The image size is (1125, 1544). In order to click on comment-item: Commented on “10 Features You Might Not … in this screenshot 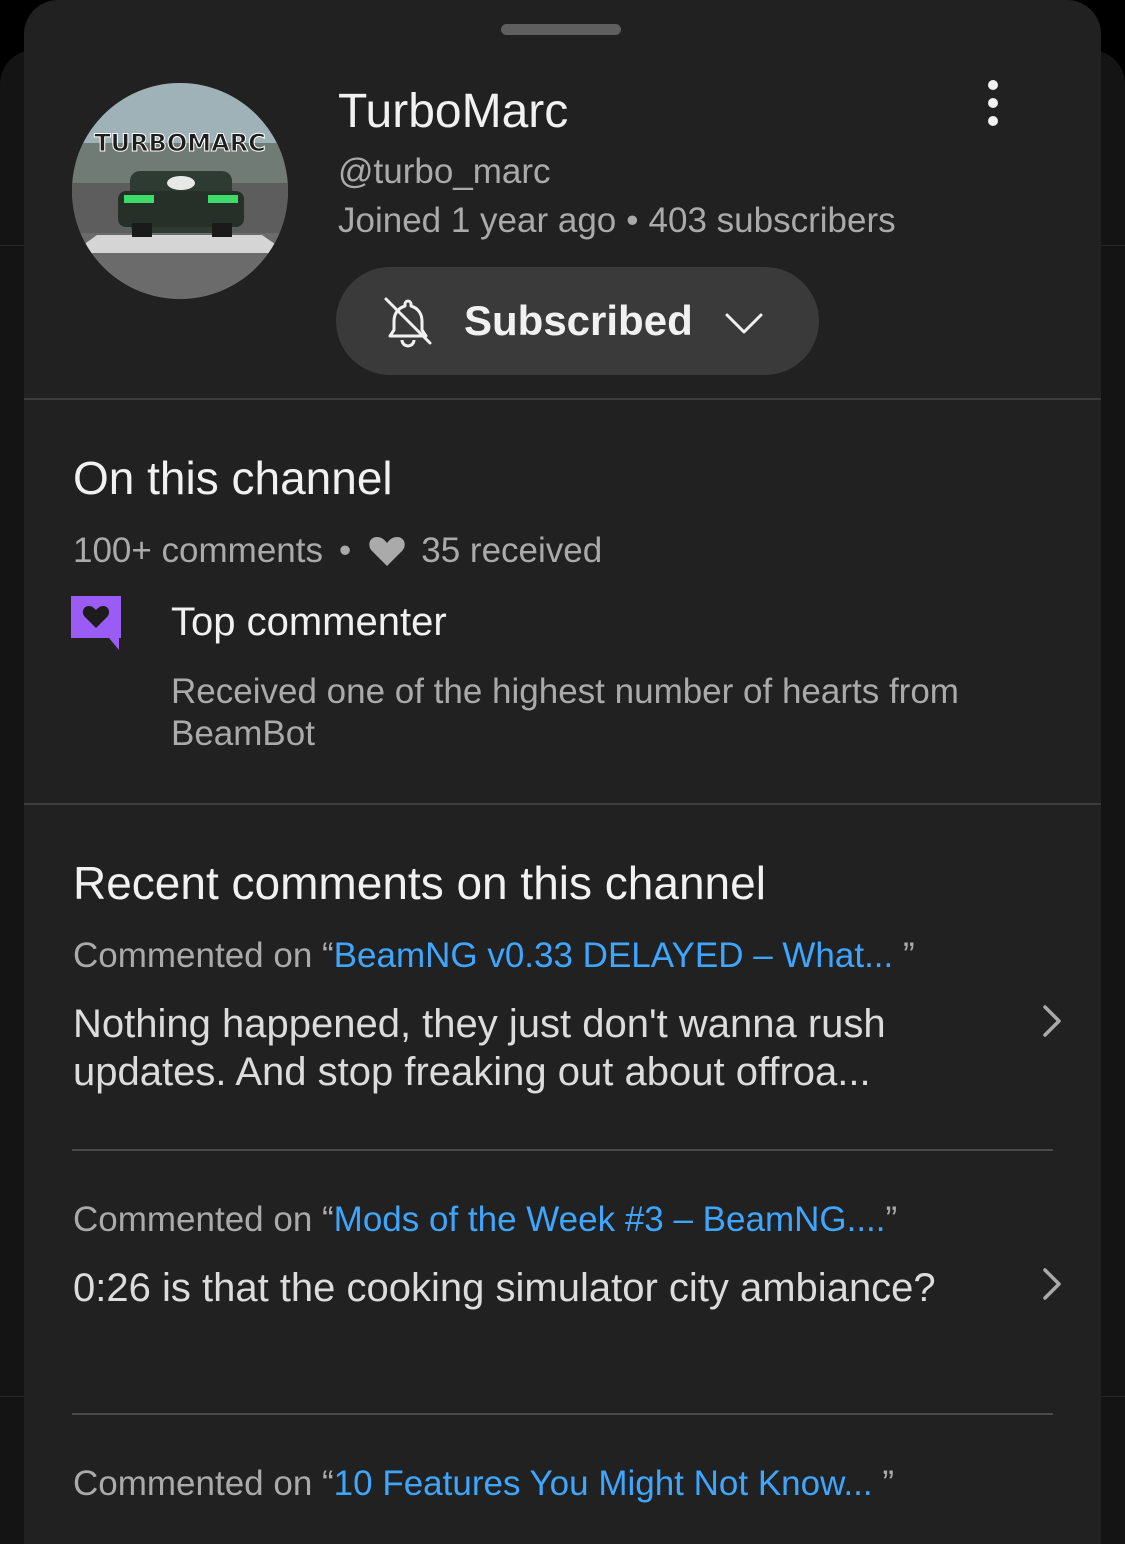, I will do `click(563, 1495)`.